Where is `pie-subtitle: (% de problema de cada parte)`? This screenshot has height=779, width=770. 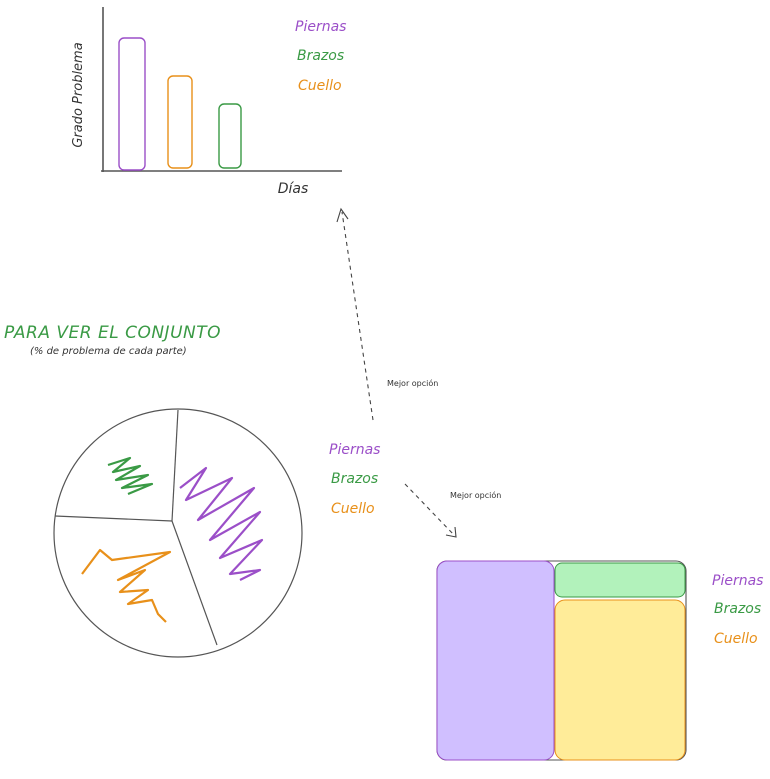 pie-subtitle: (% de problema de cada parte) is located at coordinates (108, 351).